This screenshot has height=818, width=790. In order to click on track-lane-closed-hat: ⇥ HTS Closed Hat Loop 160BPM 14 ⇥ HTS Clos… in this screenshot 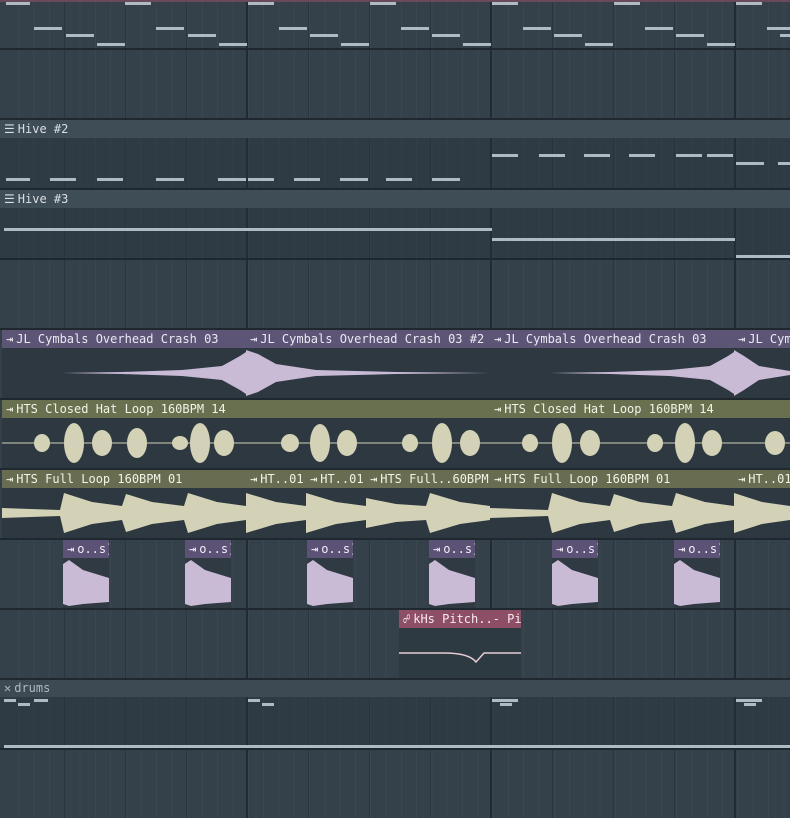, I will do `click(395, 434)`.